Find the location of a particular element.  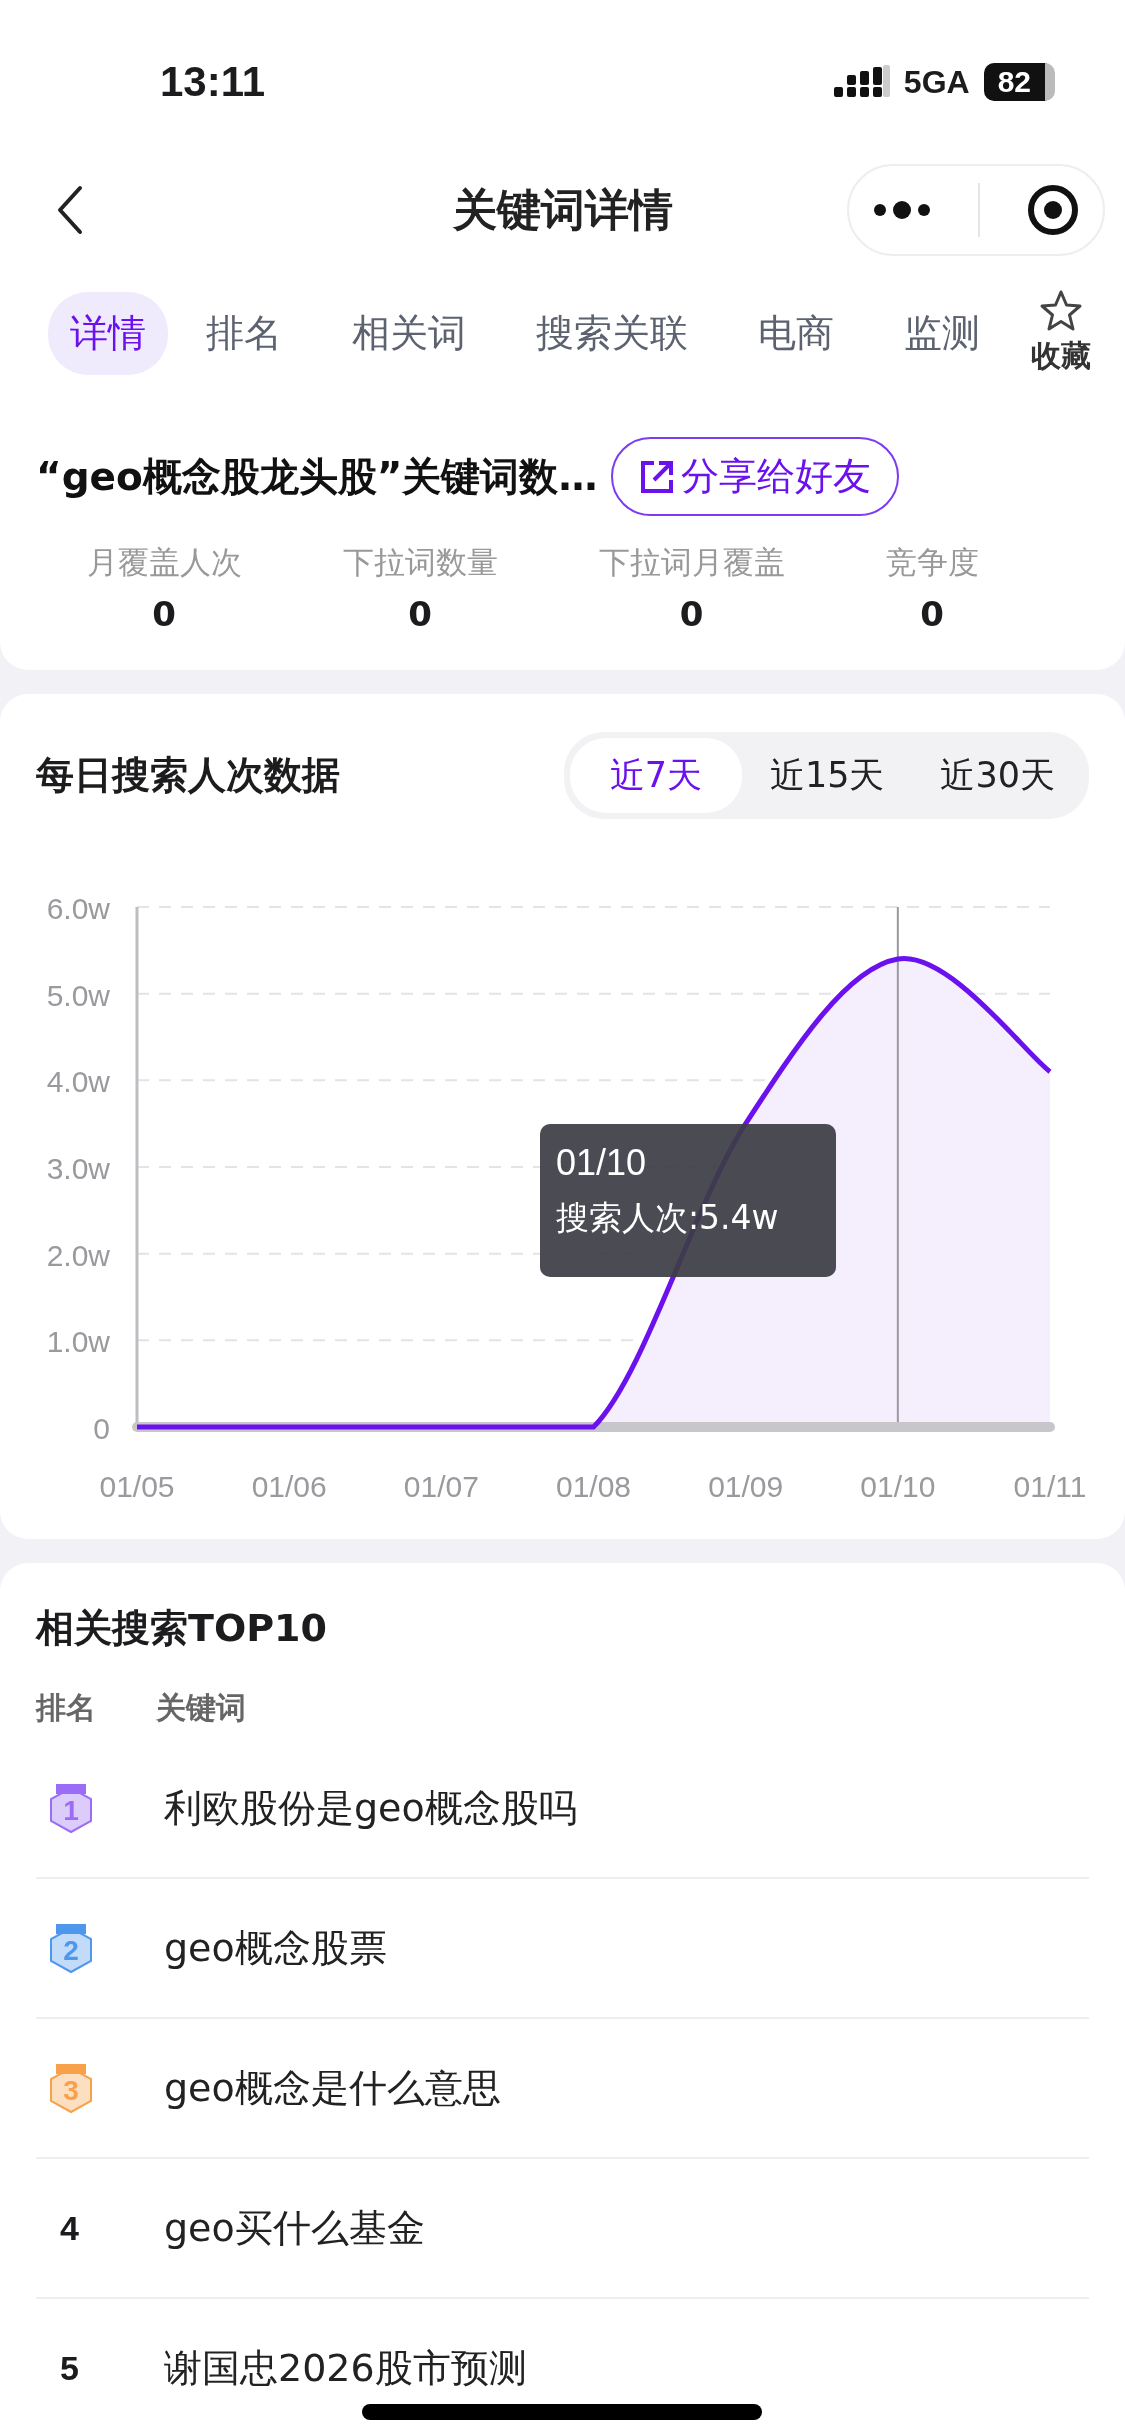

column-header: 排名 is located at coordinates (66, 1708).